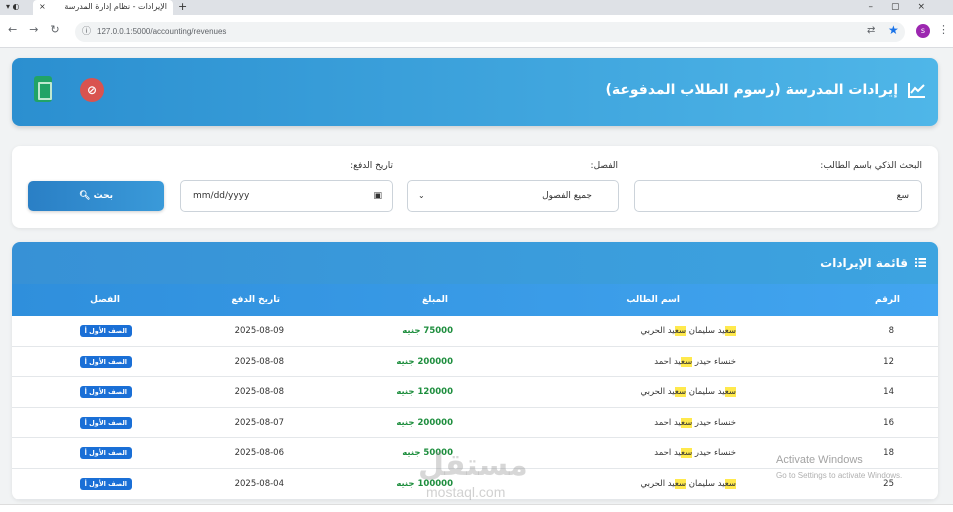  What do you see at coordinates (435, 300) in the screenshot?
I see `column-header-amount: المبلغ` at bounding box center [435, 300].